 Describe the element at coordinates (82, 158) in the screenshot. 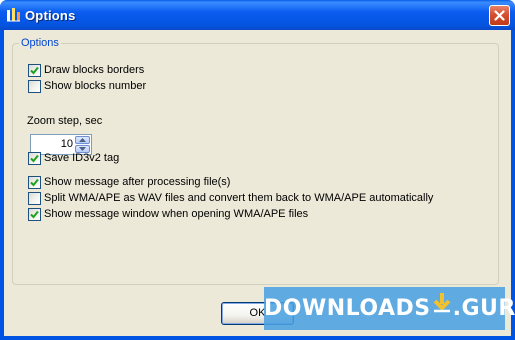

I see `checkbox-label: Save ID3v2 tag` at that location.